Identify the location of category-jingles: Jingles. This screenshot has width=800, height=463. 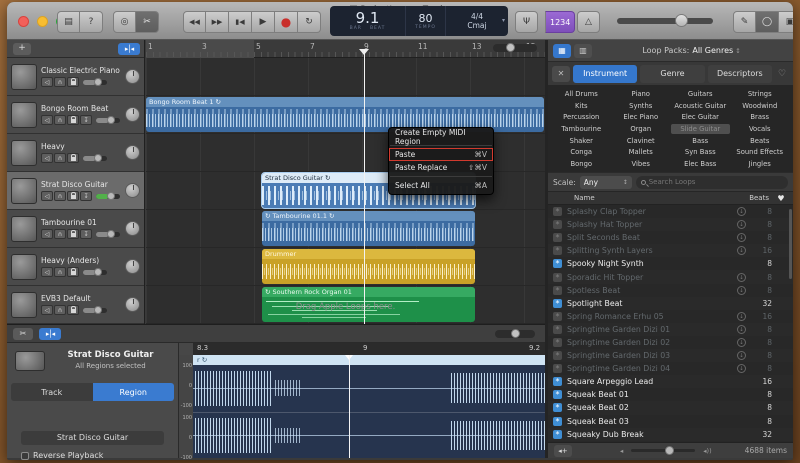
(760, 164).